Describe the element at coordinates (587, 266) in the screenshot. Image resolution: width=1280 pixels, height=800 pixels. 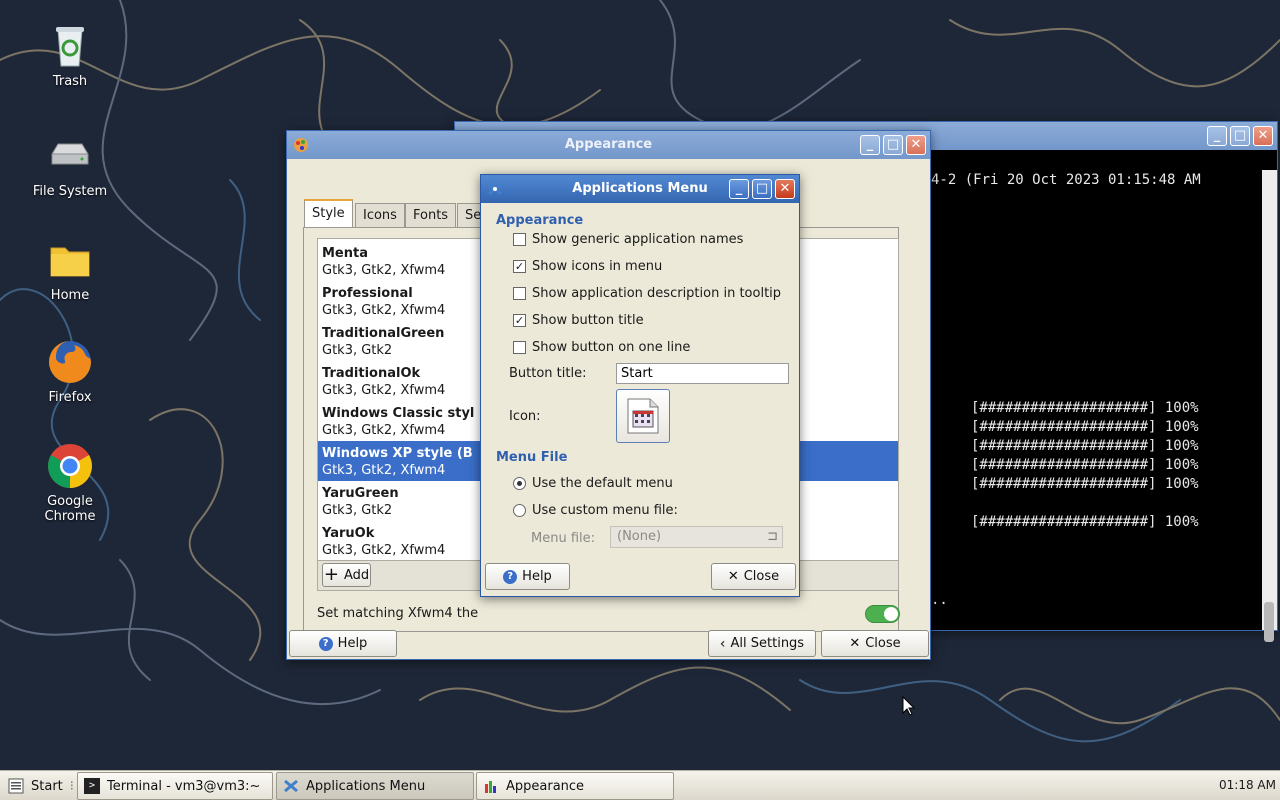
I see `option-show-icons: ✓ Show icons in menu` at that location.